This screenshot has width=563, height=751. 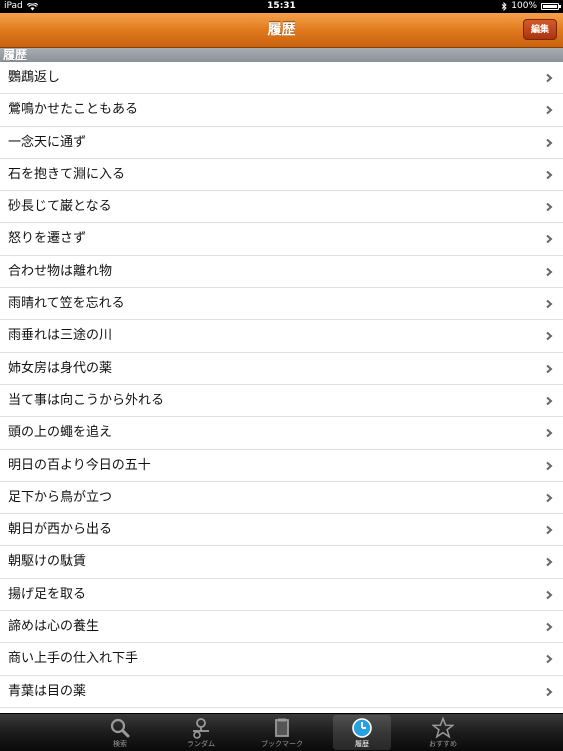 What do you see at coordinates (281, 659) in the screenshot?
I see `list-item: 商い上手の仕入れ下手` at bounding box center [281, 659].